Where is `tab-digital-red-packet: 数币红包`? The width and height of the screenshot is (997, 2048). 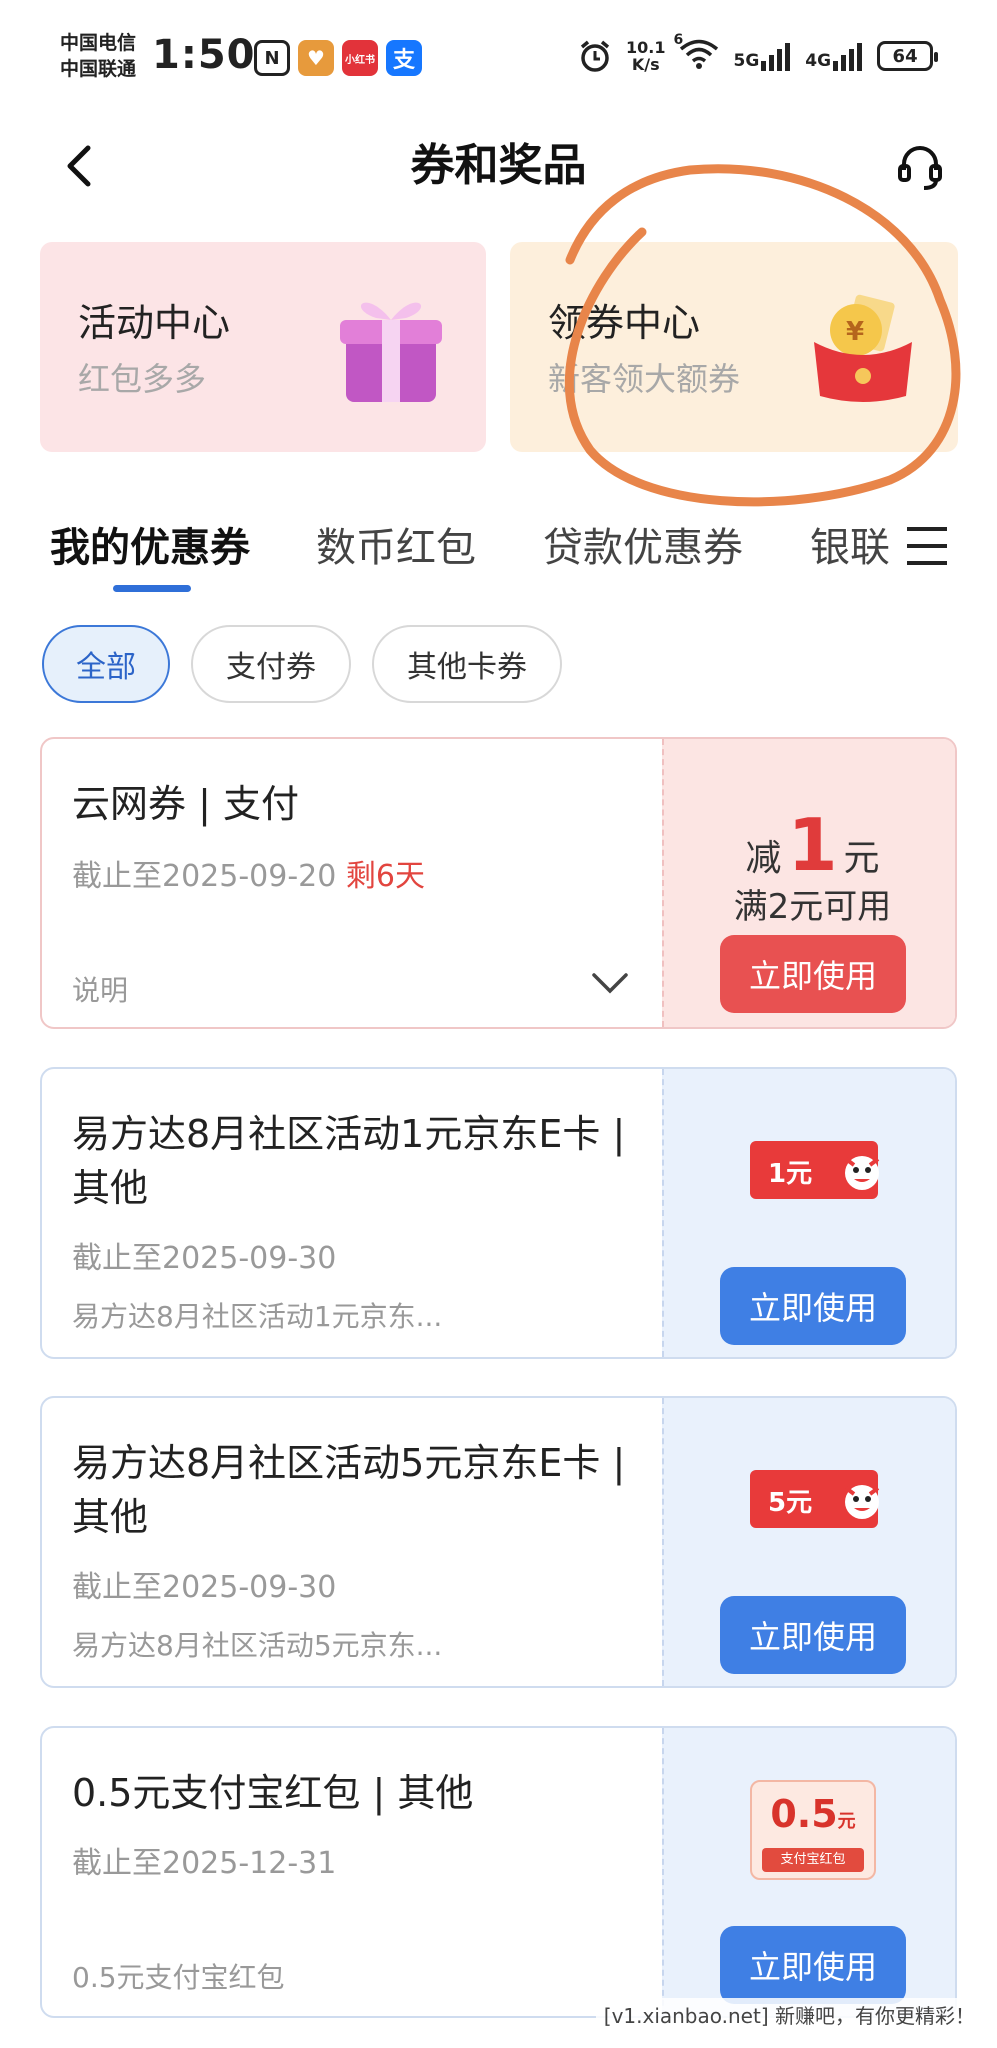
tab-digital-red-packet: 数币红包 is located at coordinates (396, 544).